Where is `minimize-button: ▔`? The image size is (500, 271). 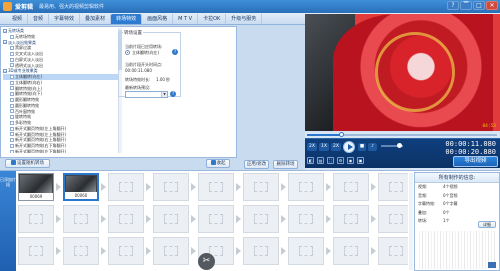
minimize-button: ▔ is located at coordinates (466, 5).